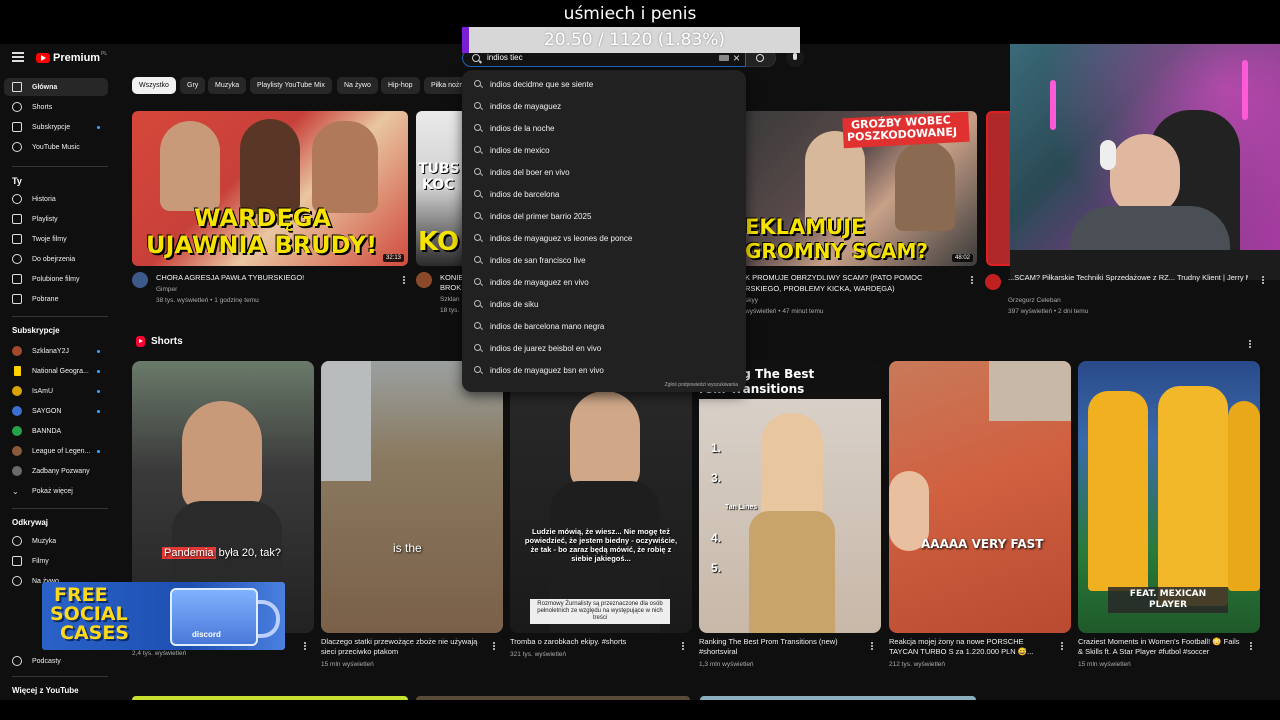 Image resolution: width=1280 pixels, height=720 pixels. What do you see at coordinates (51, 127) in the screenshot?
I see `sidebar-item-label: Subskrypcje` at bounding box center [51, 127].